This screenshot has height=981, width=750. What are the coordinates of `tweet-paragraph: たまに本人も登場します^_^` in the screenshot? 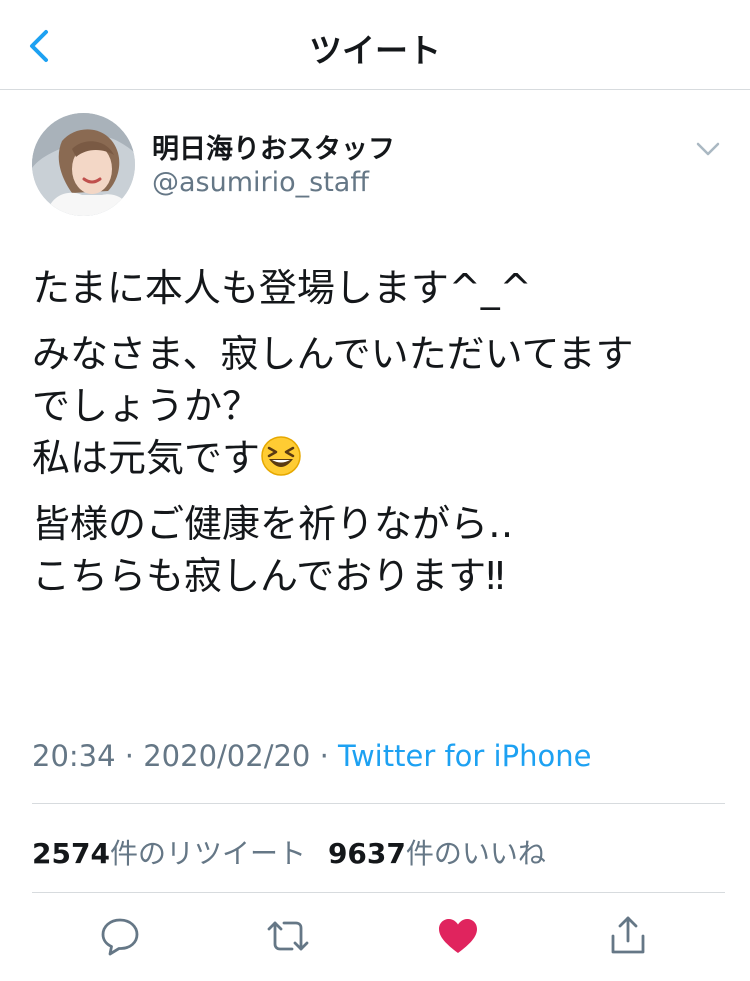 It's located at (377, 288).